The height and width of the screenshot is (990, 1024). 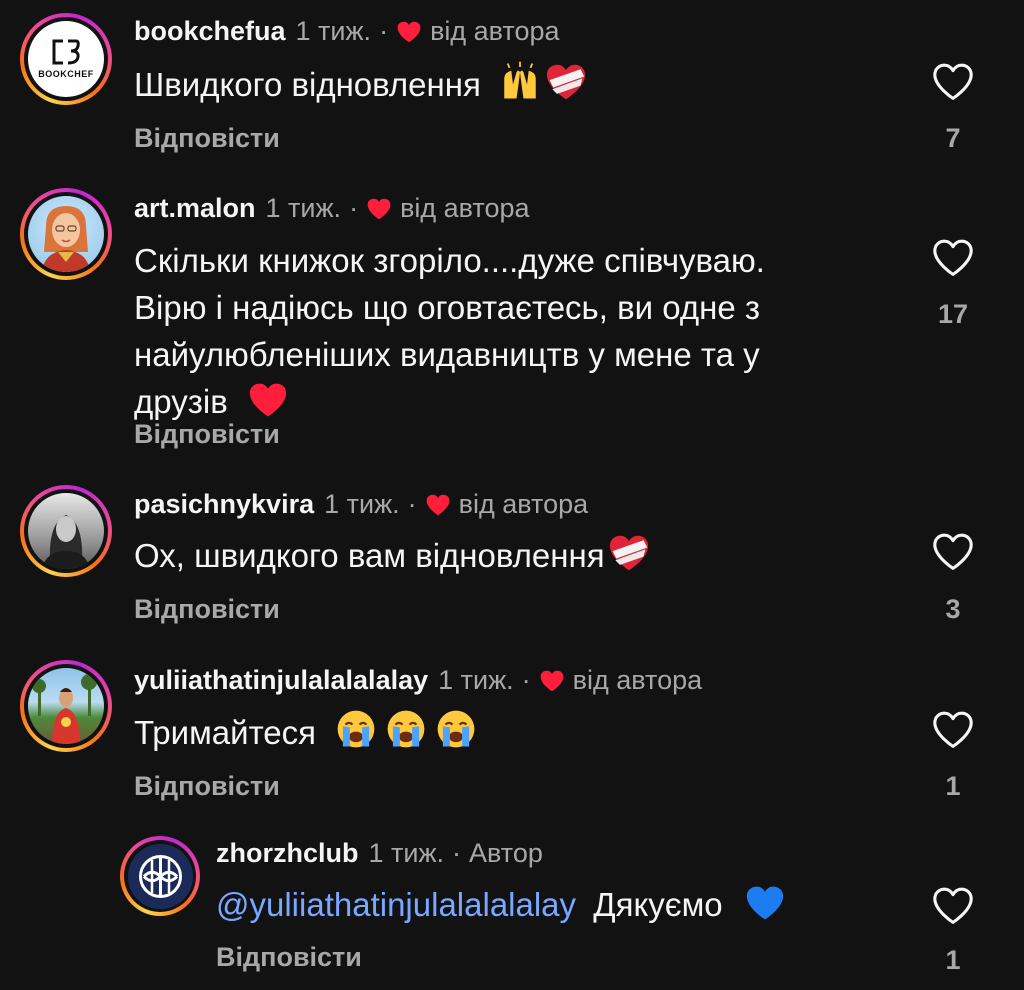 What do you see at coordinates (268, 400) in the screenshot?
I see `red-heart-emoji` at bounding box center [268, 400].